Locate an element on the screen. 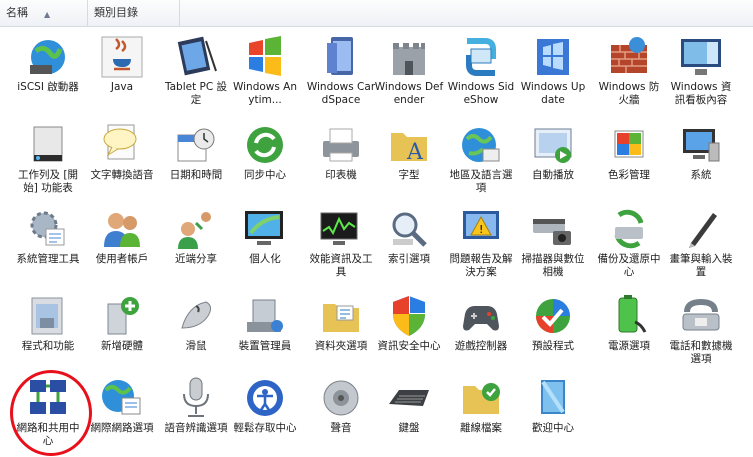 The height and width of the screenshot is (457, 753). control-panel-item: A 字型 is located at coordinates (409, 161).